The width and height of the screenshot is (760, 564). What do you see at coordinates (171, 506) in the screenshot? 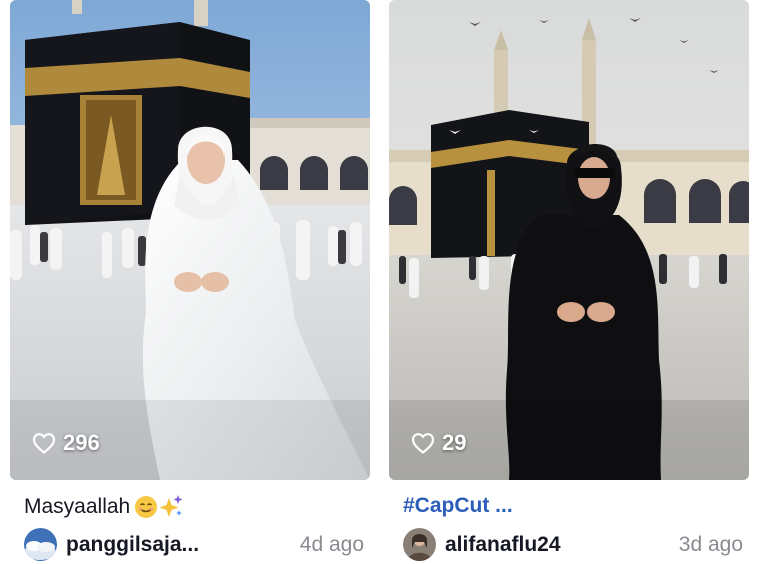
I see `sparkles-icon` at bounding box center [171, 506].